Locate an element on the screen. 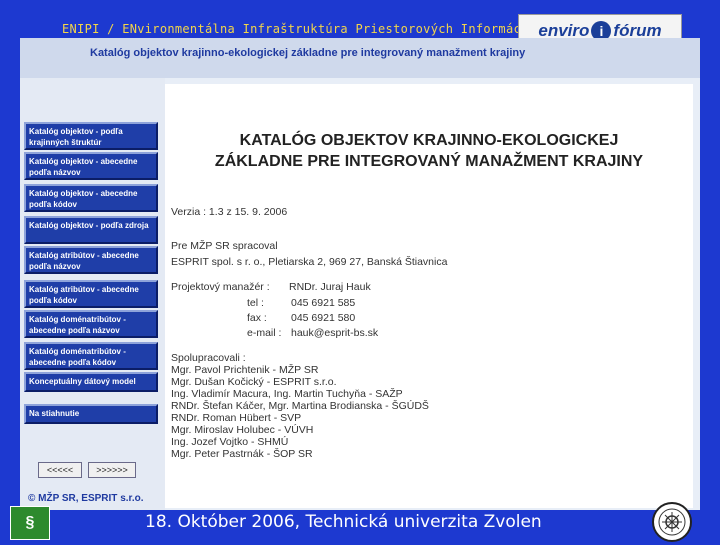  document-title-line-1: KATALÓG OBJEKTOV KRAJINNO-EKOLOGICKEJ is located at coordinates (429, 140).